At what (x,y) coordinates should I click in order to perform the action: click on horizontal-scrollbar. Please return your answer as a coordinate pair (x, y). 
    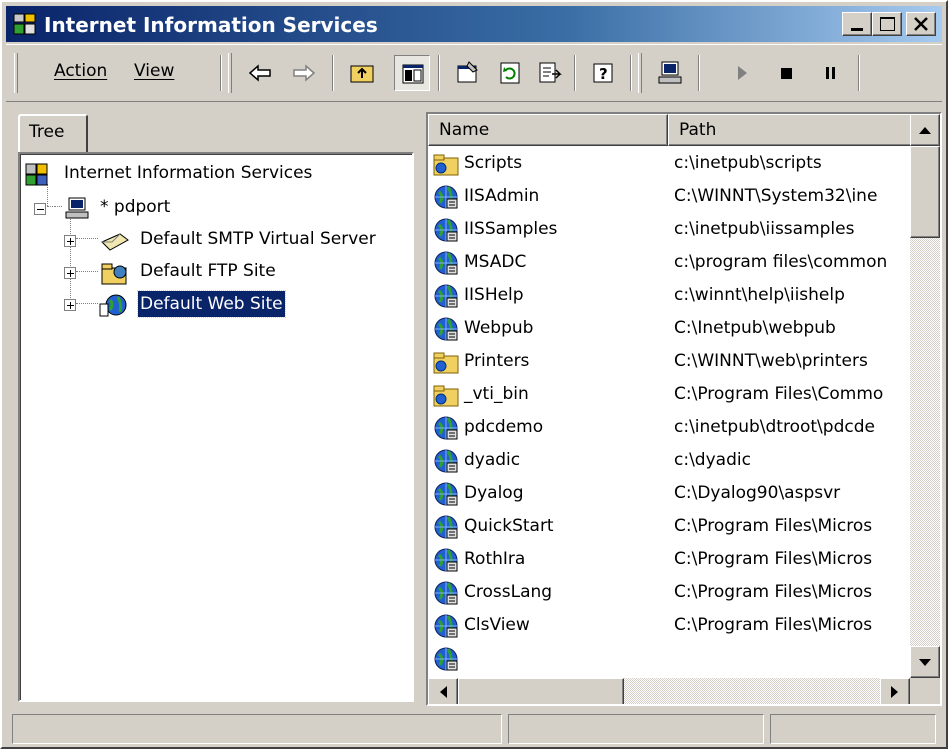
    Looking at the image, I should click on (669, 691).